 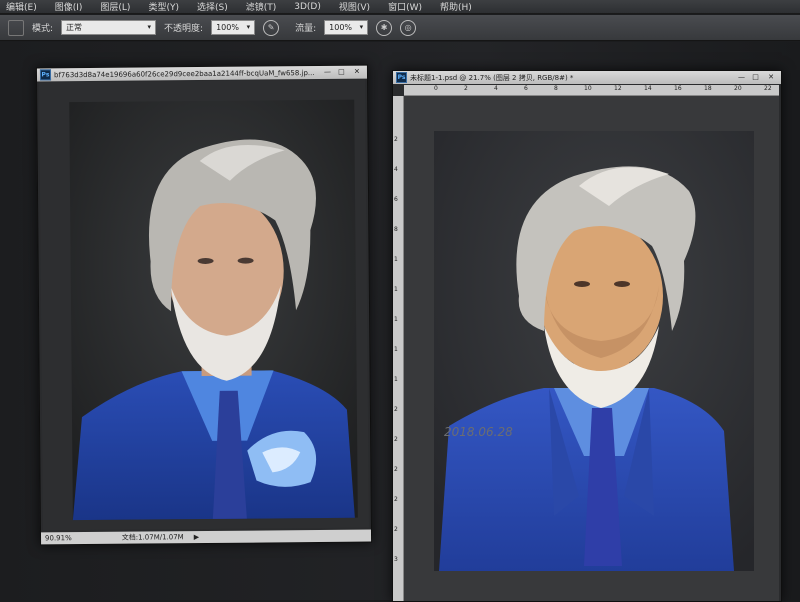 What do you see at coordinates (307, 7) in the screenshot?
I see `menu-3d: 3D(D)` at bounding box center [307, 7].